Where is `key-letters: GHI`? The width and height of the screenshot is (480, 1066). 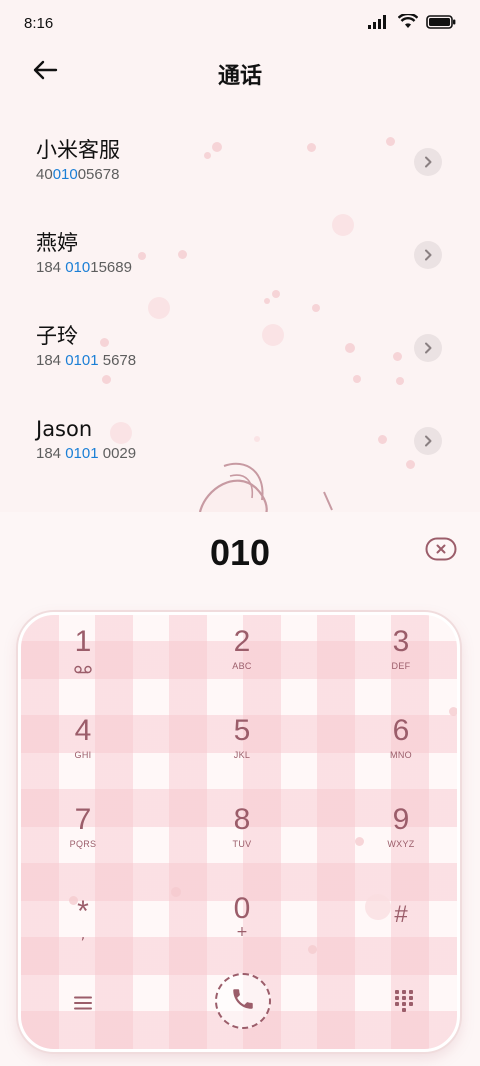 key-letters: GHI is located at coordinates (83, 755).